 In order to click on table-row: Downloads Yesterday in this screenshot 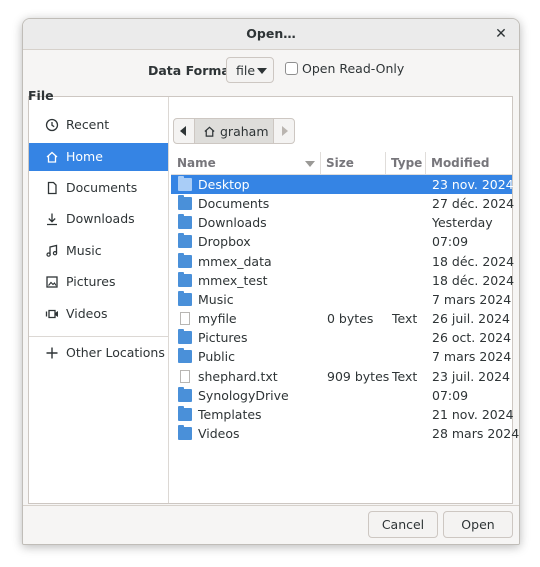, I will do `click(341, 222)`.